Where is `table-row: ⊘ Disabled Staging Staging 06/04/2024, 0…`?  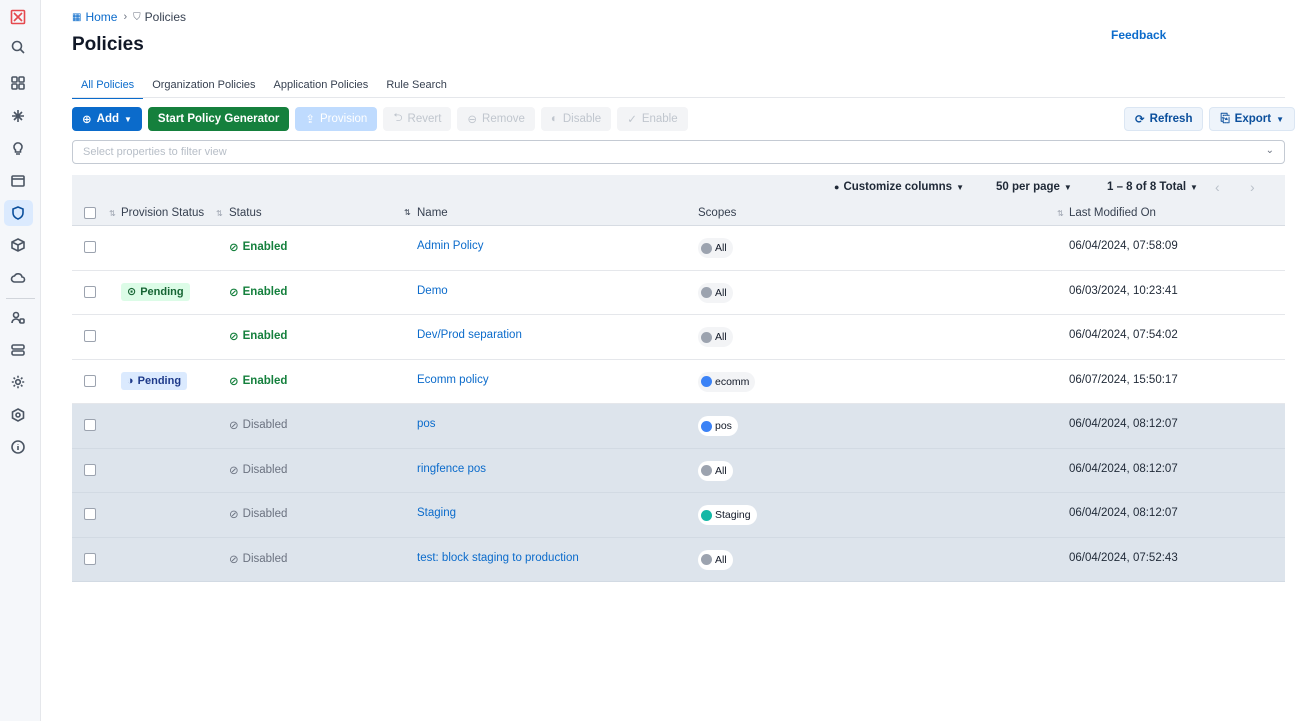 table-row: ⊘ Disabled Staging Staging 06/04/2024, 0… is located at coordinates (678, 515).